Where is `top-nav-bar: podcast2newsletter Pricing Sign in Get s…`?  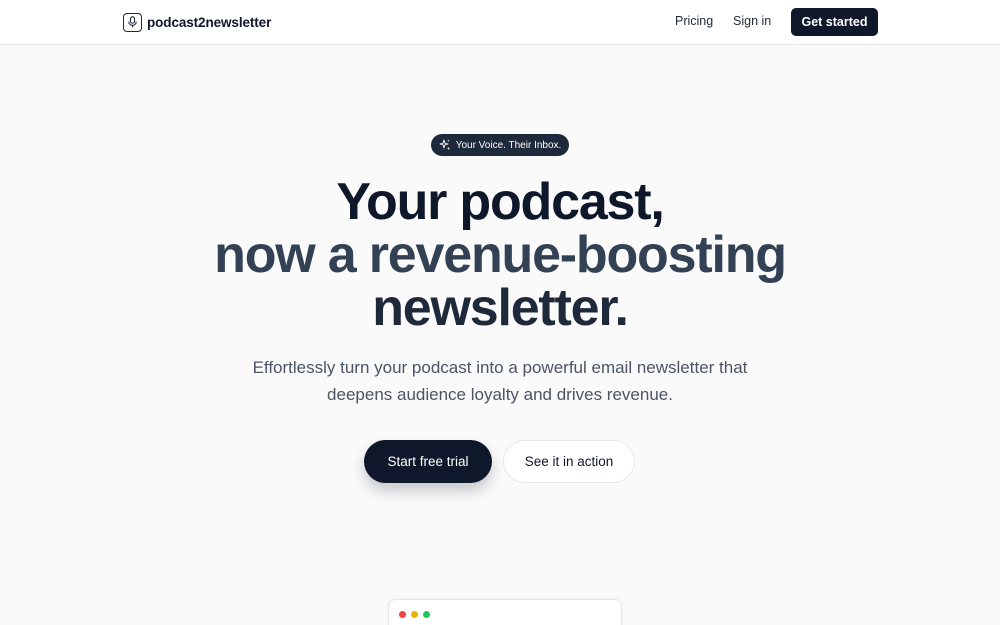
top-nav-bar: podcast2newsletter Pricing Sign in Get s… is located at coordinates (500, 22).